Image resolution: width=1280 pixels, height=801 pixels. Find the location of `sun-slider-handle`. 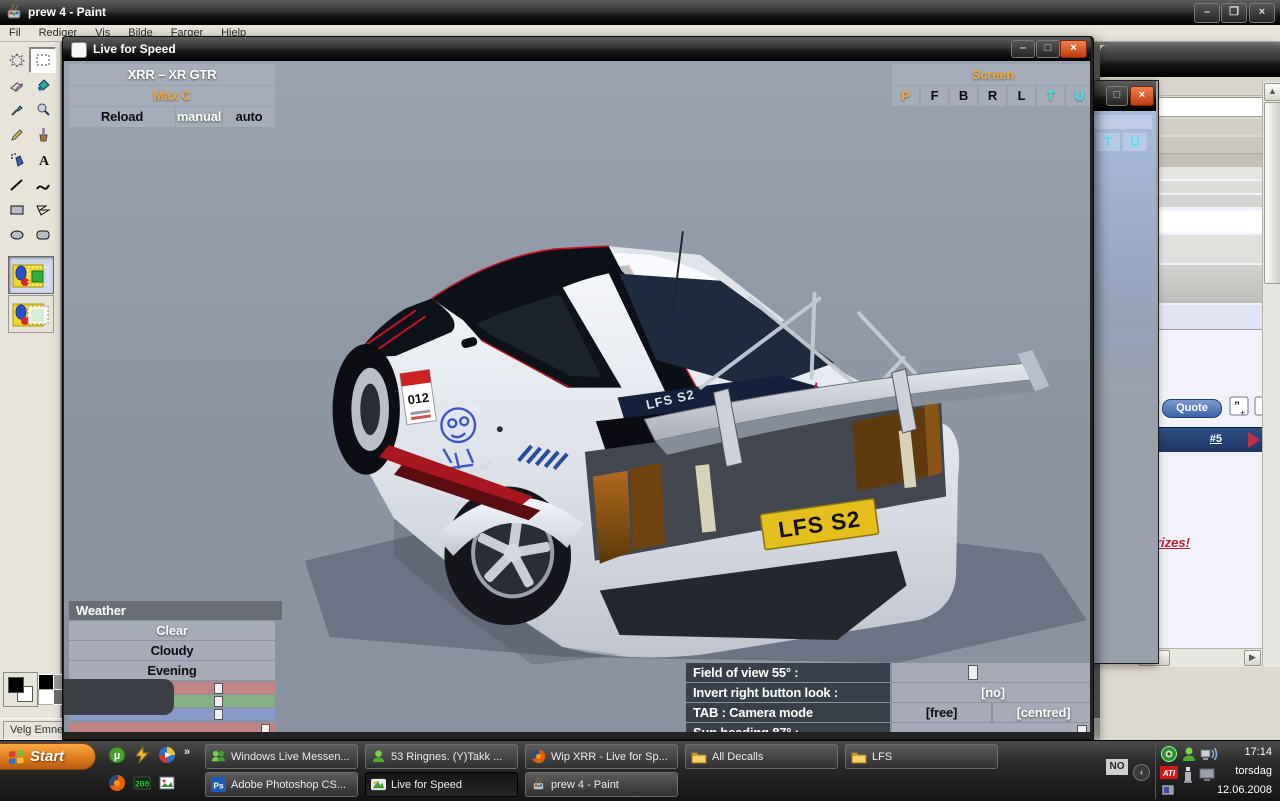

sun-slider-handle is located at coordinates (1082, 728).